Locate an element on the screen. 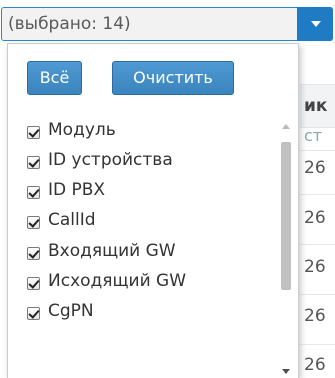 The image size is (335, 378). dropdown-toggle-button is located at coordinates (315, 24).